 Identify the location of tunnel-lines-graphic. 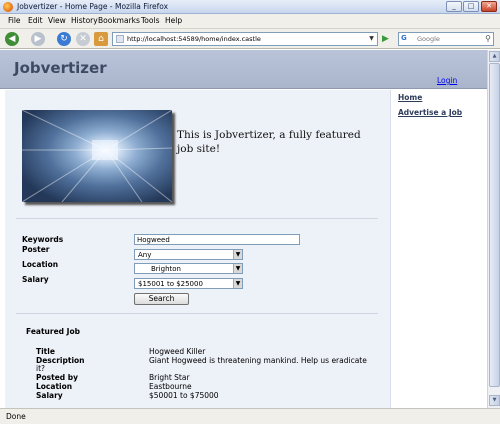
(97, 156).